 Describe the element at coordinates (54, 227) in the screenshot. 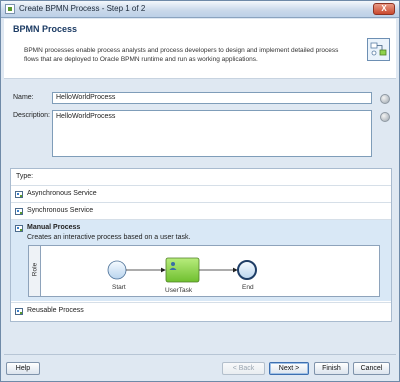

I see `type-option-label: Manual Process` at that location.